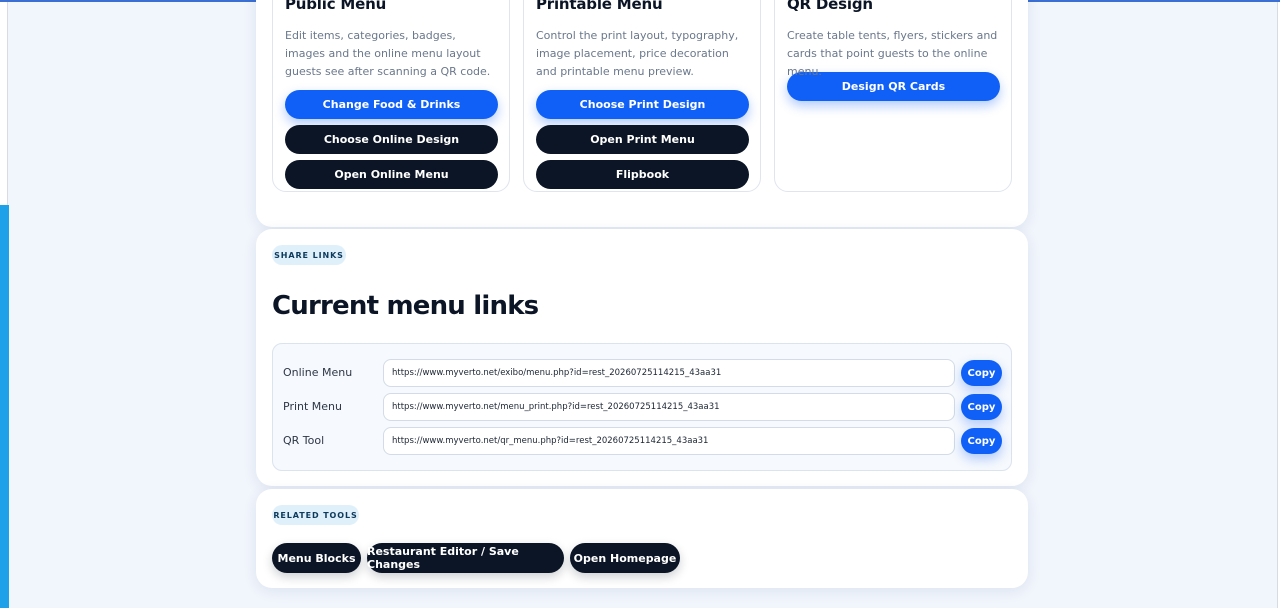 The height and width of the screenshot is (608, 1280). What do you see at coordinates (642, 104) in the screenshot?
I see `choose-print-design-button: Choose Print Design` at bounding box center [642, 104].